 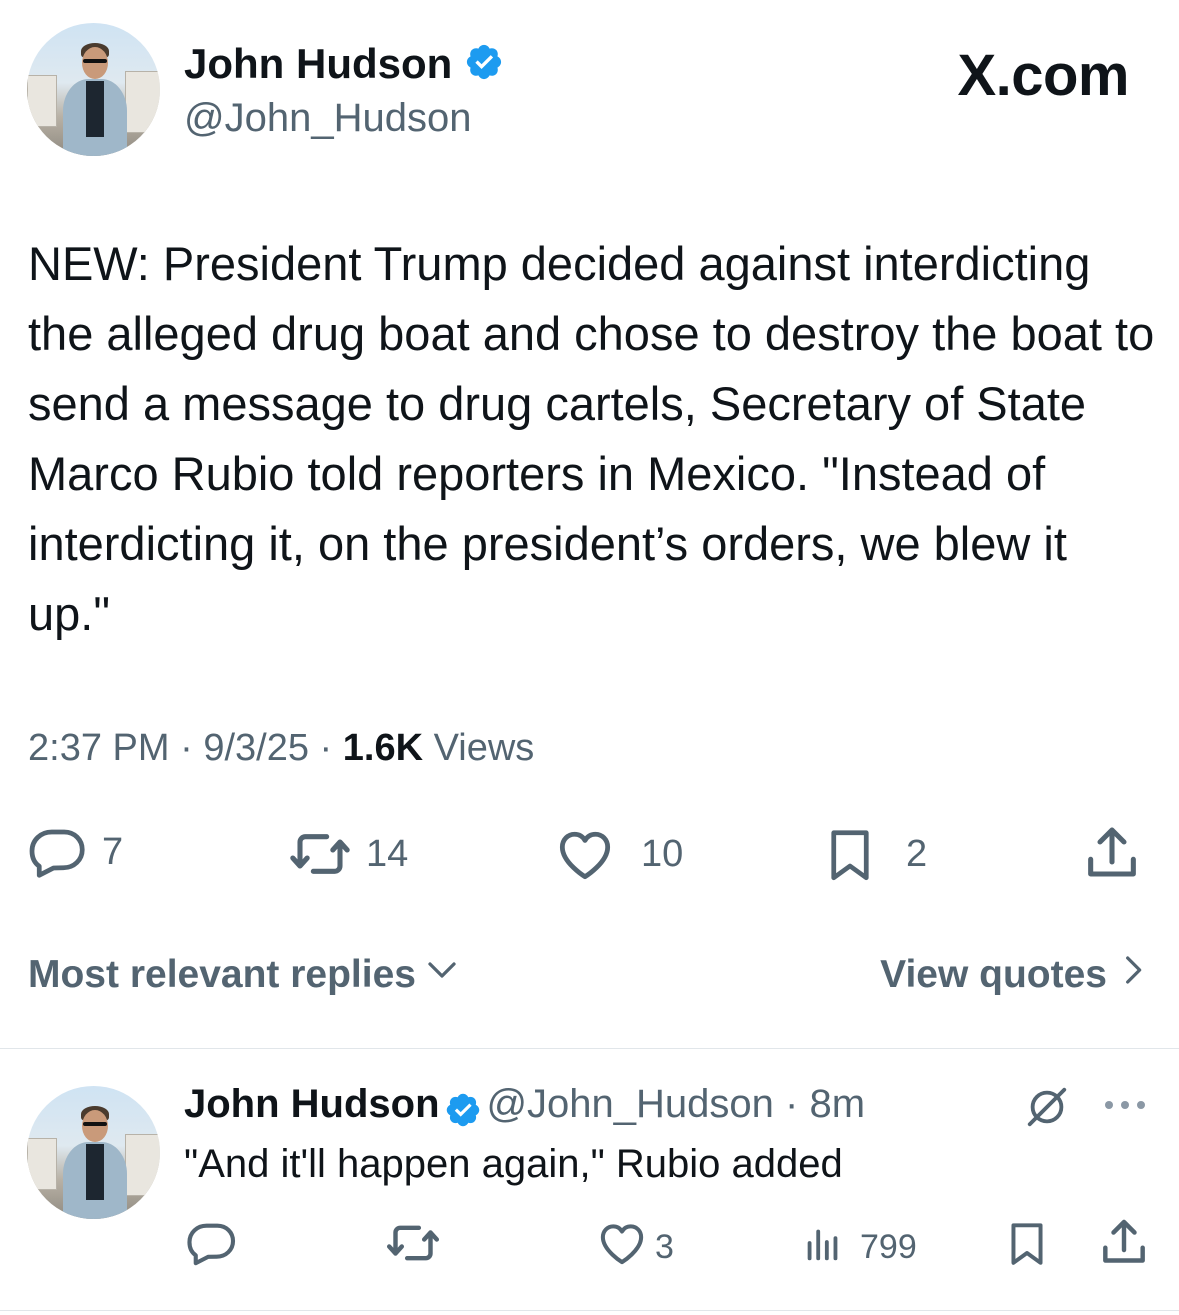 I want to click on reply-avatar, so click(x=93, y=1152).